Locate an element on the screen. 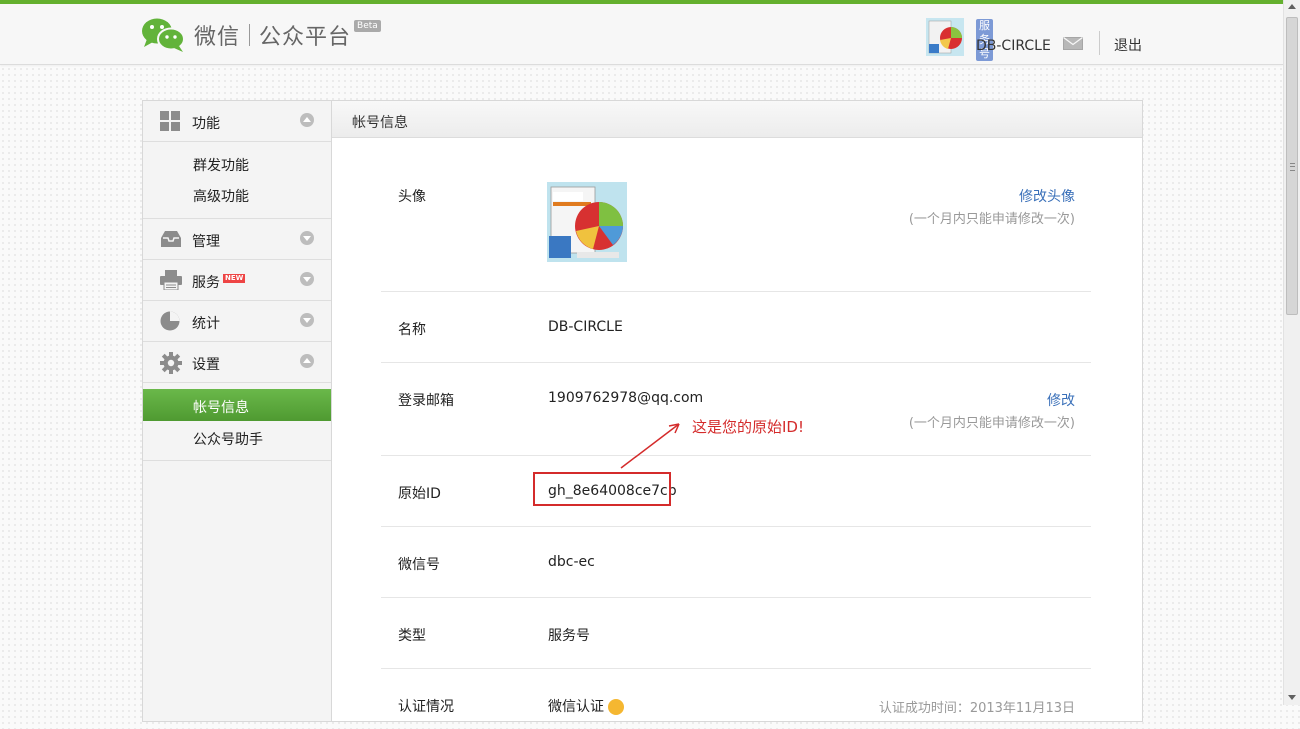 The image size is (1300, 729). row-label: 头像 is located at coordinates (412, 197).